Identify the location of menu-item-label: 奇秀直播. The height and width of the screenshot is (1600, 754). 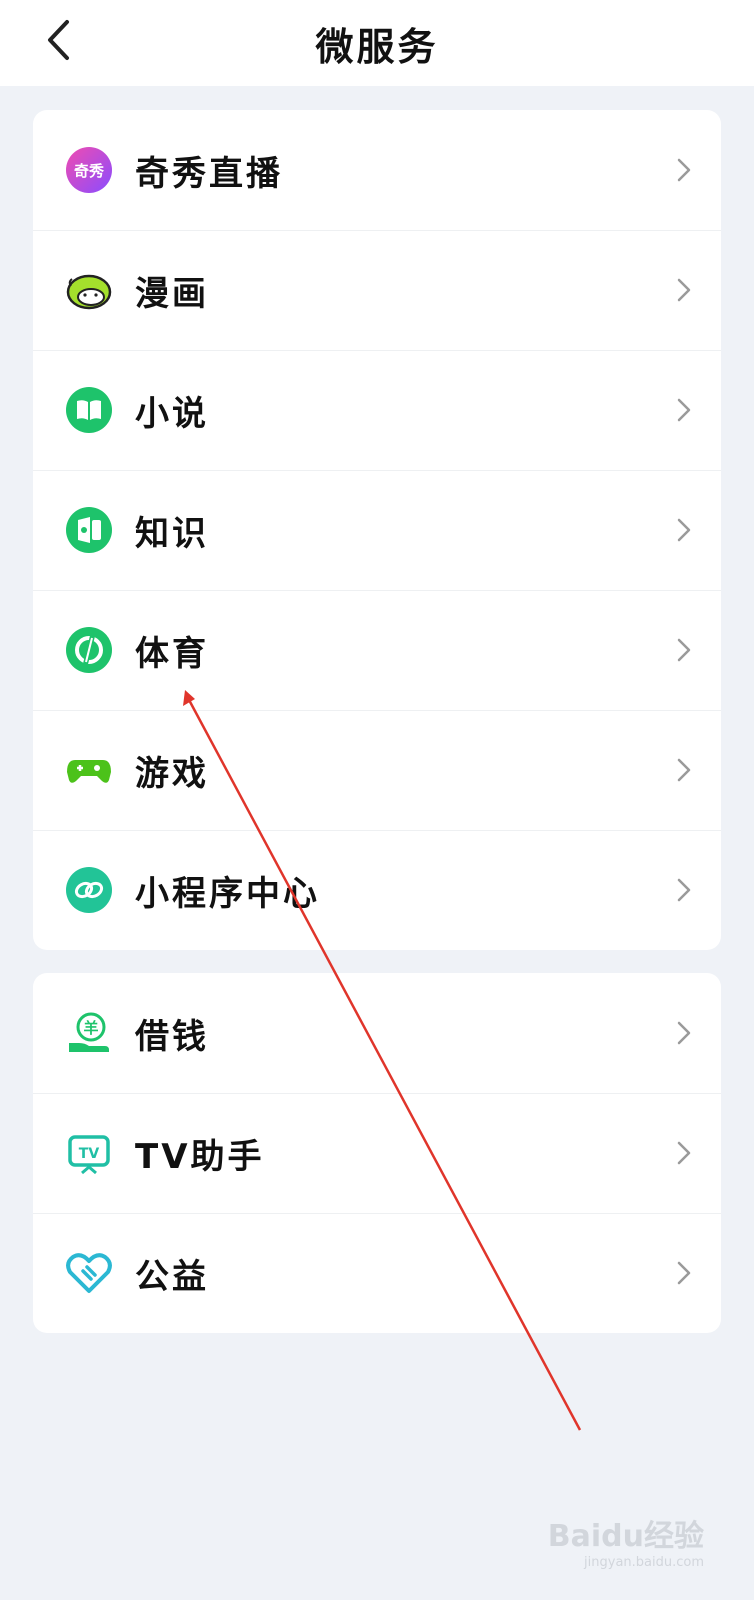
(209, 173).